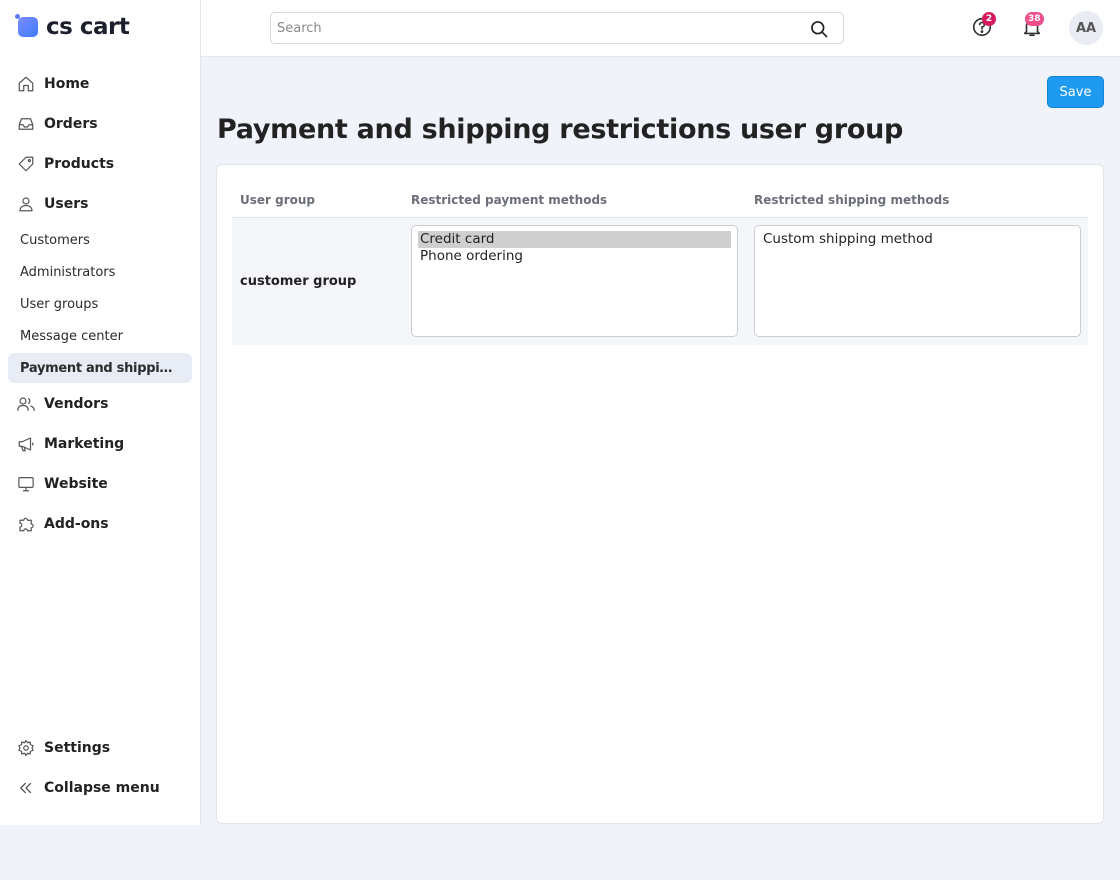 Image resolution: width=1120 pixels, height=880 pixels. What do you see at coordinates (100, 204) in the screenshot?
I see `sidebar-item-users: Users` at bounding box center [100, 204].